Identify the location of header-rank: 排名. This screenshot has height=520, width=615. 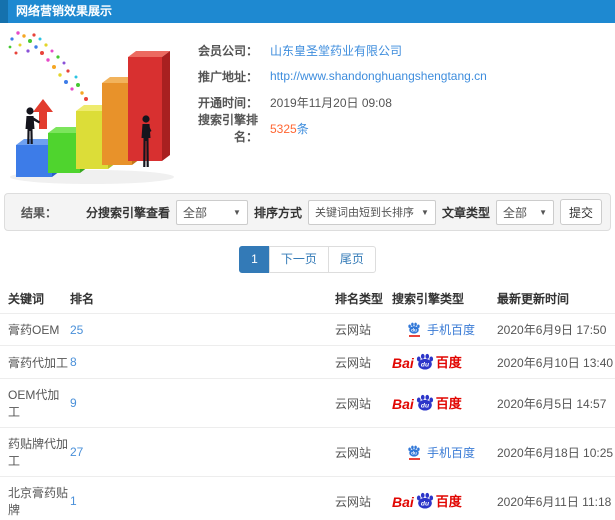
(82, 299).